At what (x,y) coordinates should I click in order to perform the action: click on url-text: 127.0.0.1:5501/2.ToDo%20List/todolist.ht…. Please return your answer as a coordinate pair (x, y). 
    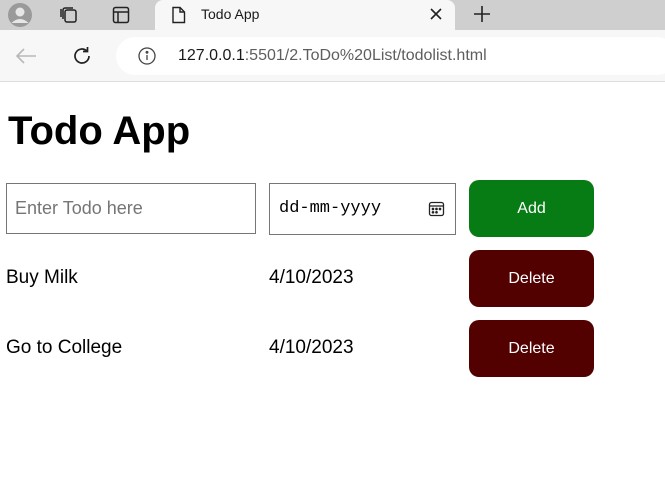
    Looking at the image, I should click on (332, 56).